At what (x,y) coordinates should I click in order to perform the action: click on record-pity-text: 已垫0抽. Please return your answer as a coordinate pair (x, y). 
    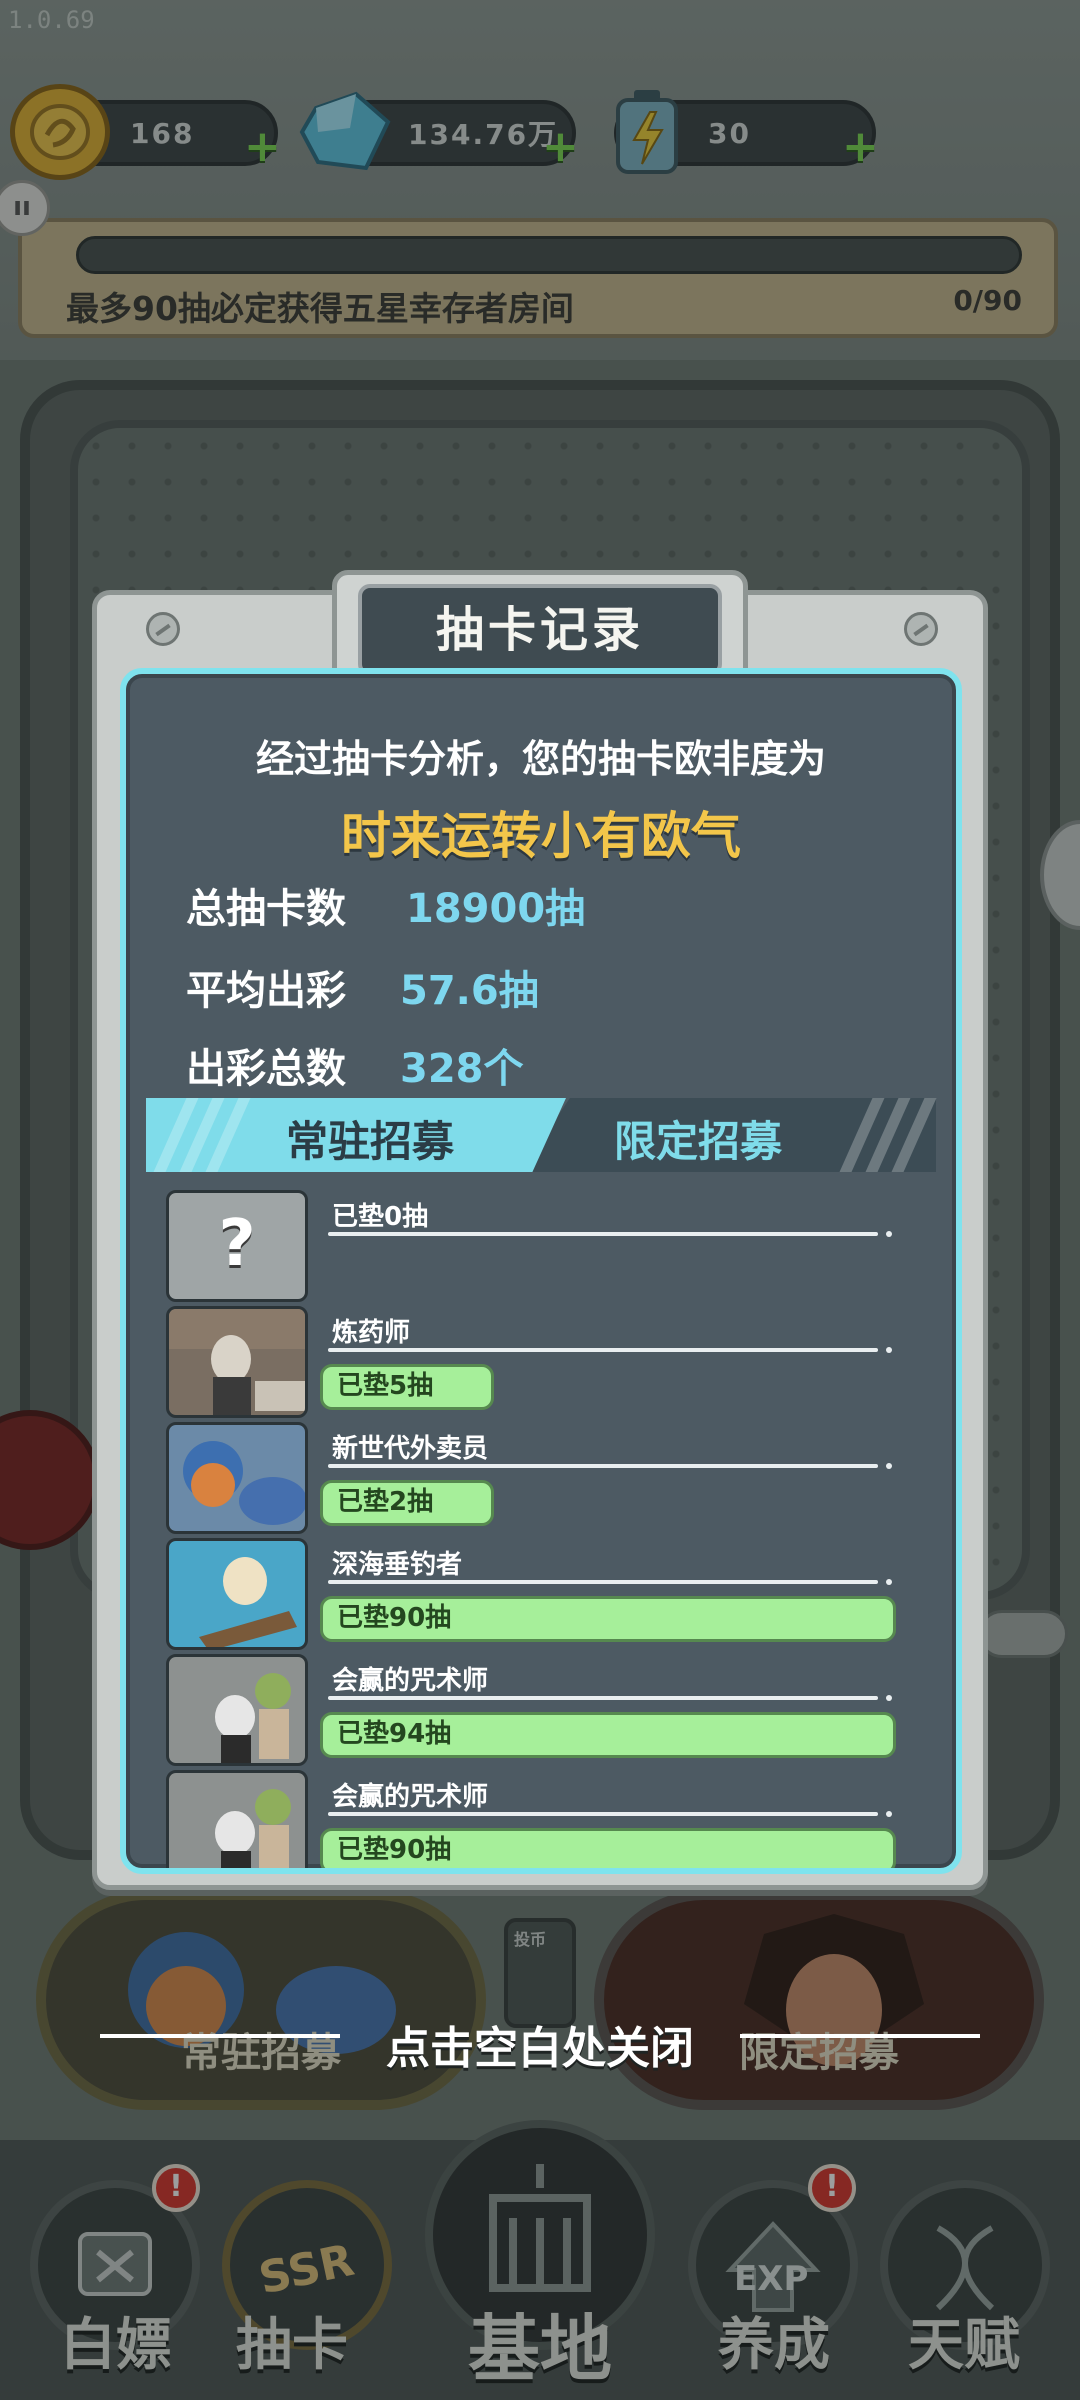
    Looking at the image, I should click on (380, 1217).